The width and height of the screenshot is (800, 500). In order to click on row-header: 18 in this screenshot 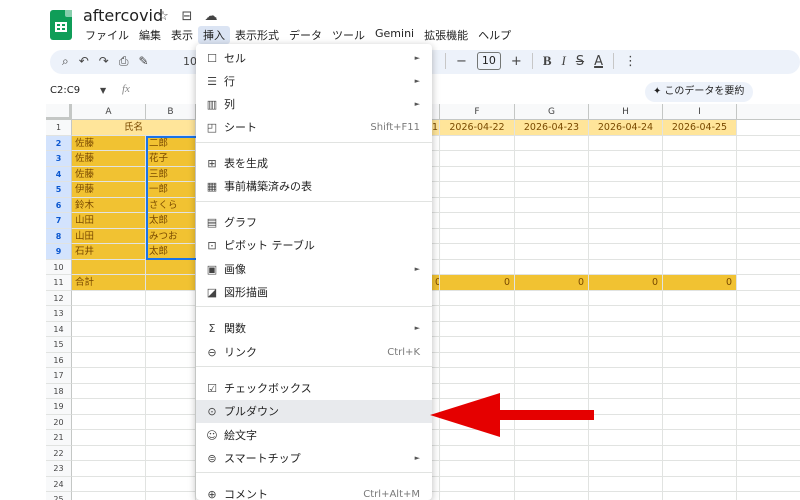, I will do `click(59, 391)`.